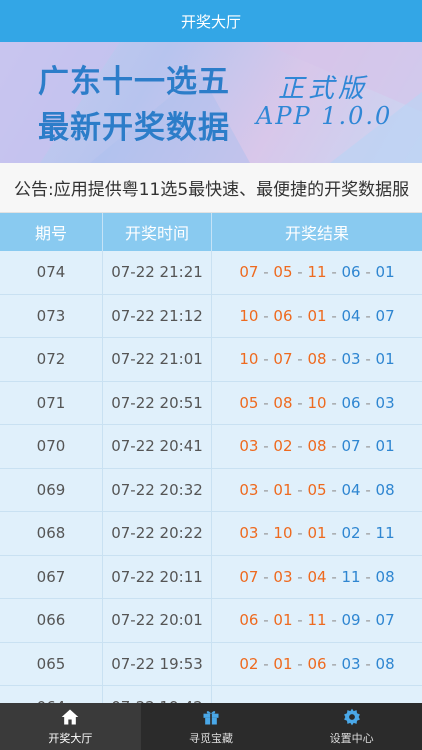 The image size is (422, 750). What do you see at coordinates (157, 694) in the screenshot?
I see `cell-time: 07-22 19:42` at bounding box center [157, 694].